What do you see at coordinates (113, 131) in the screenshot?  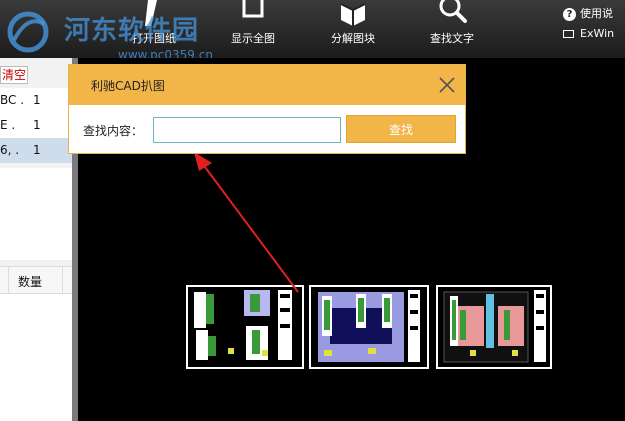 I see `find-content-label: 查找内容：` at bounding box center [113, 131].